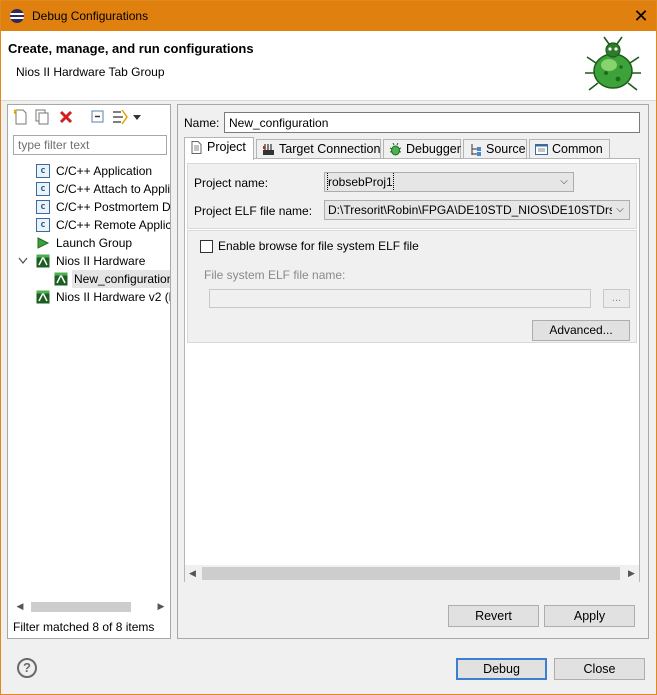  I want to click on fs-elf-input, so click(400, 298).